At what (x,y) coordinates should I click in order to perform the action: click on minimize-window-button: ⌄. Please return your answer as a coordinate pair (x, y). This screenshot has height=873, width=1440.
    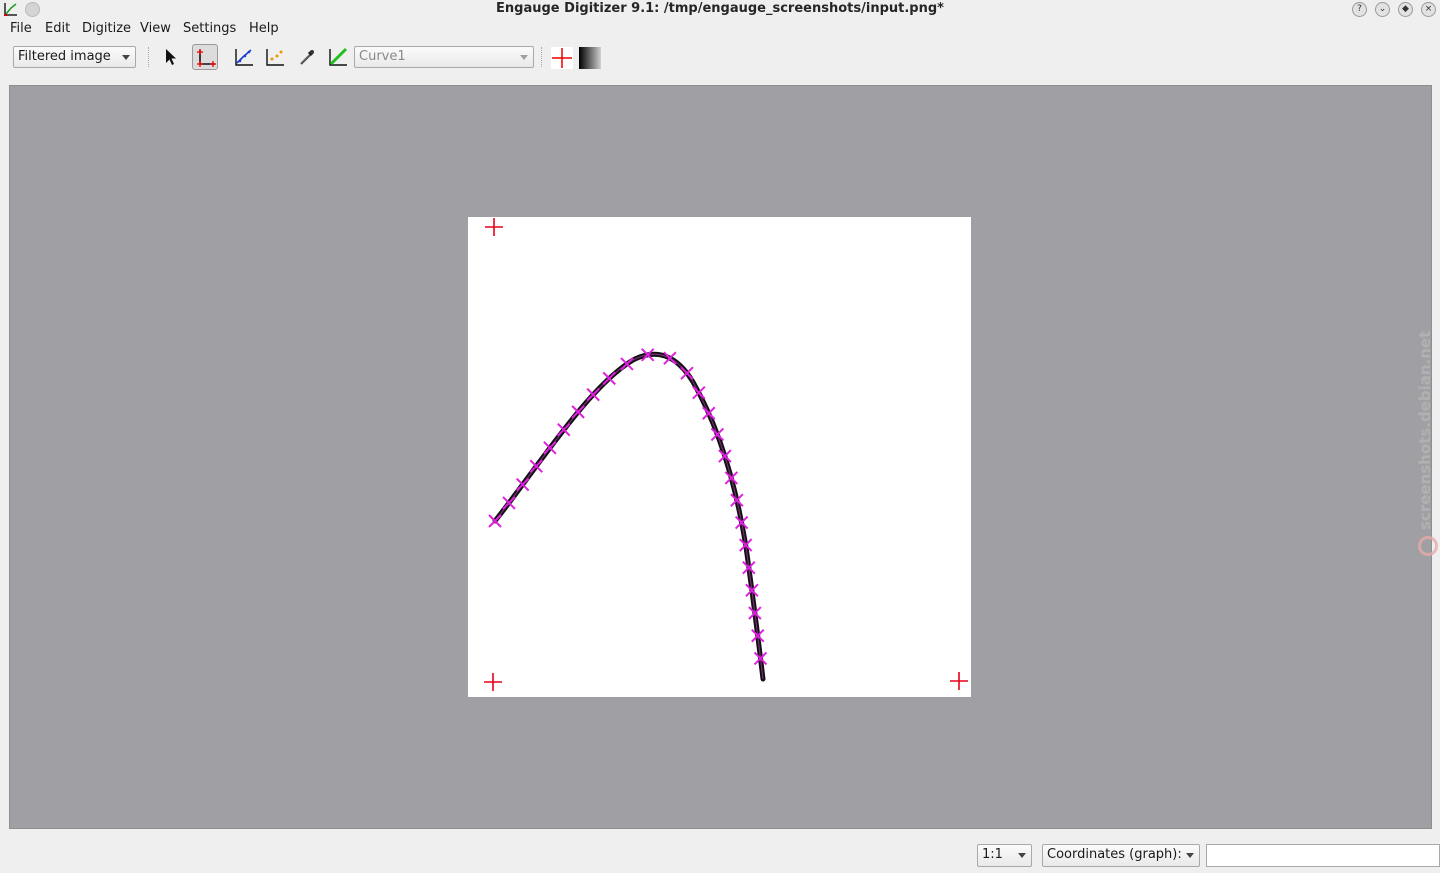
    Looking at the image, I should click on (1382, 9).